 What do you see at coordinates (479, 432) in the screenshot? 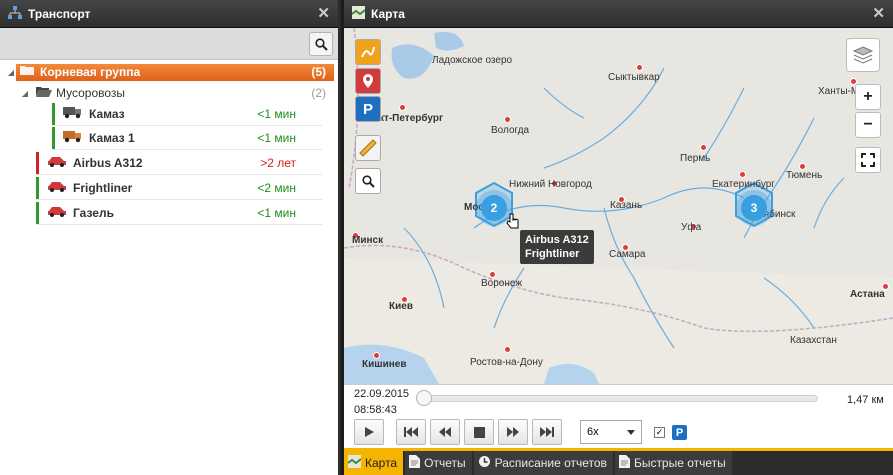
I see `stop-button` at bounding box center [479, 432].